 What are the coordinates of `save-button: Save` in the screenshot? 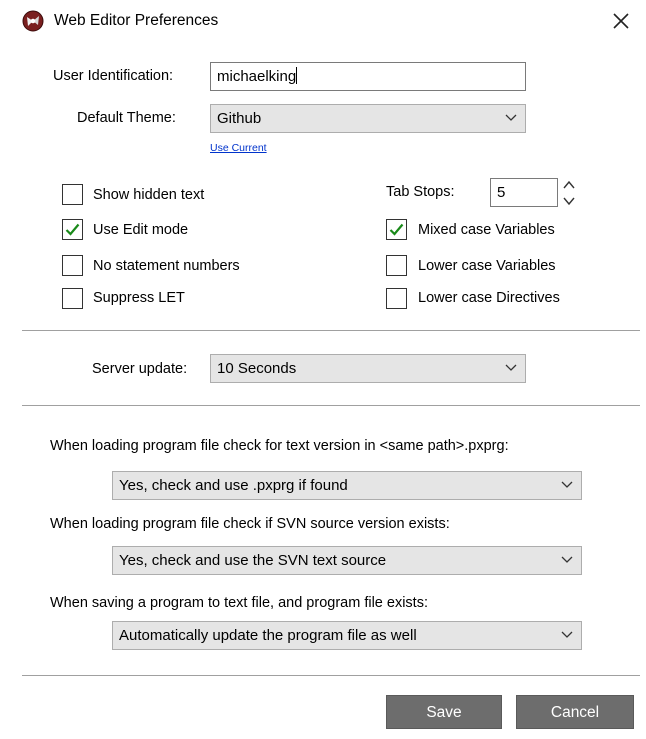 It's located at (444, 712).